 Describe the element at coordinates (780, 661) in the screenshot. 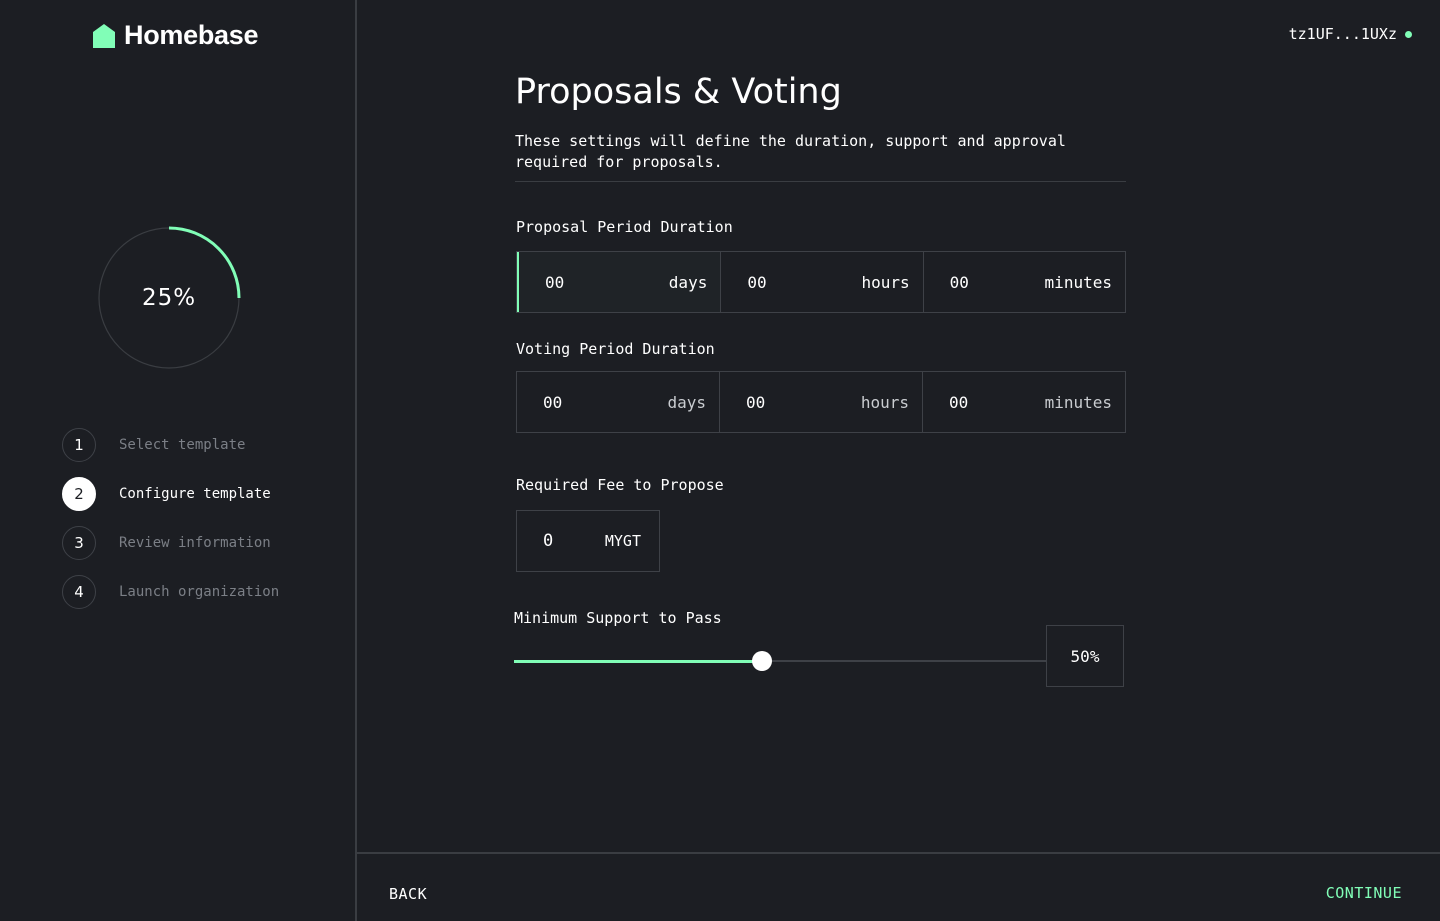

I see `support-slider` at that location.